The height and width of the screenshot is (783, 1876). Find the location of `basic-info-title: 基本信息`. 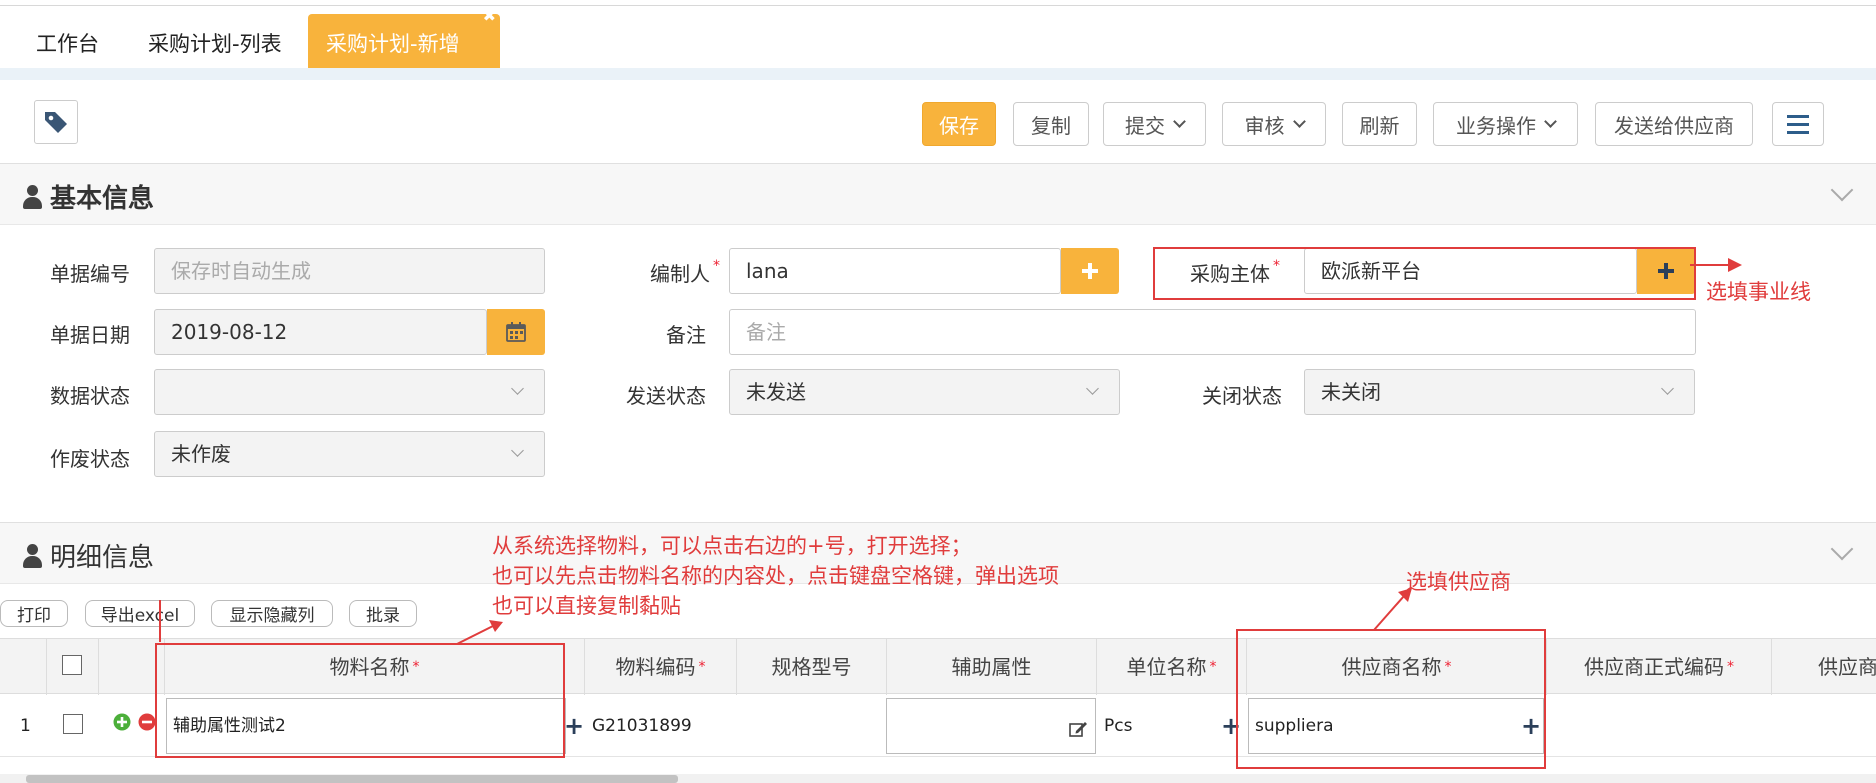

basic-info-title: 基本信息 is located at coordinates (102, 199).